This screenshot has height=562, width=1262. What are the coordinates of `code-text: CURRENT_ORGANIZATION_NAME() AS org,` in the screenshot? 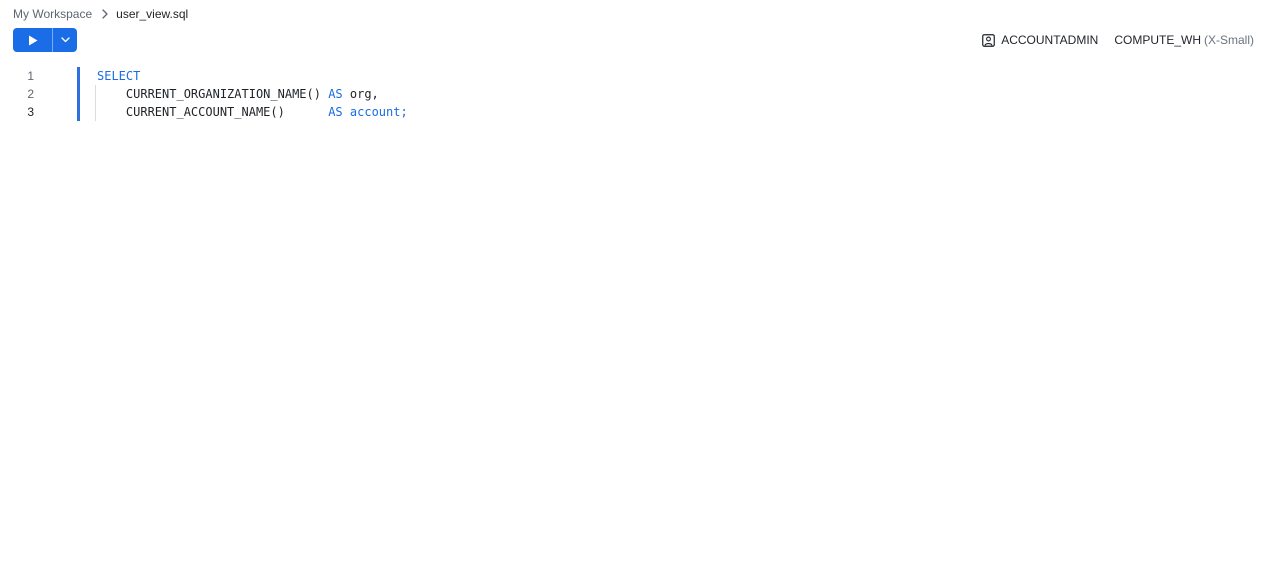 It's located at (238, 94).